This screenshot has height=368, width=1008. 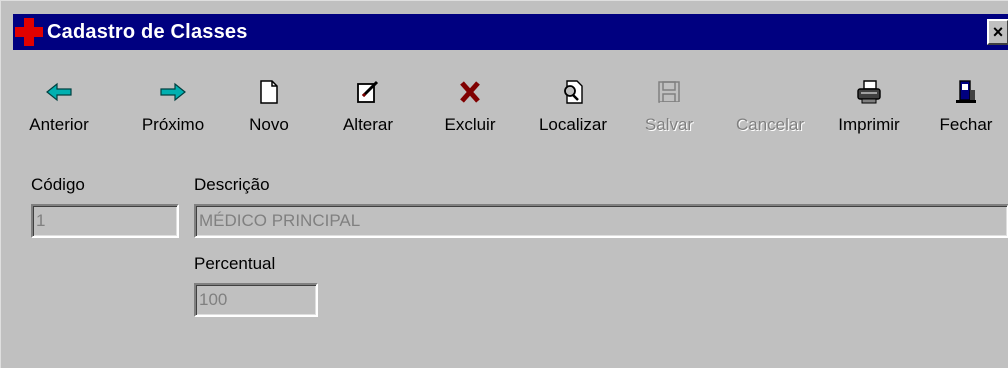 I want to click on descricao-label: Descrição, so click(x=232, y=184).